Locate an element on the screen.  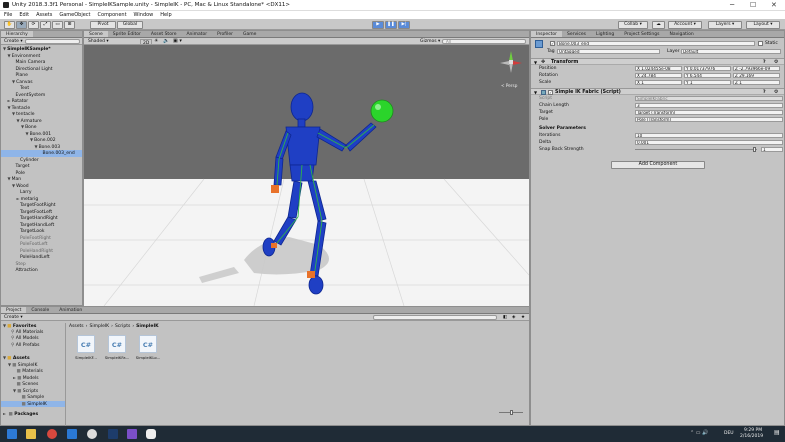
scale-z-field: Z 1 is located at coordinates (756, 82).